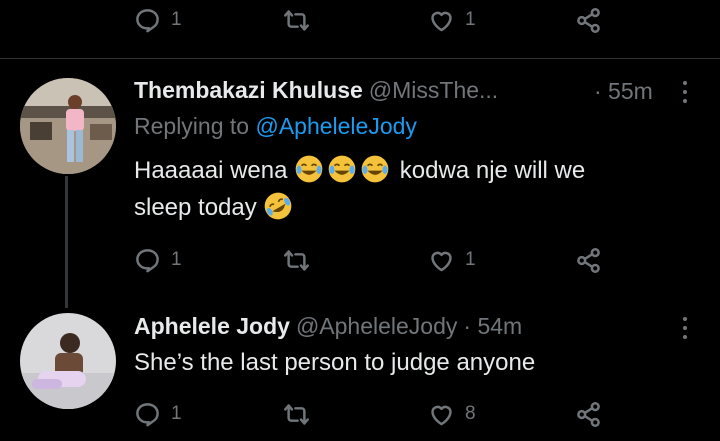  I want to click on display-name: Thembakazi Khuluse, so click(248, 90).